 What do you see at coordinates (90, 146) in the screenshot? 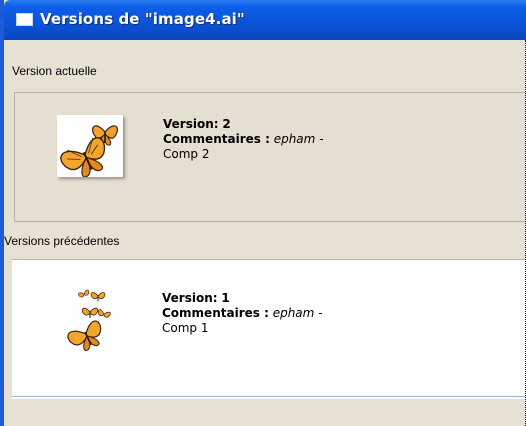
I see `butterfly-thumbnail-icon` at bounding box center [90, 146].